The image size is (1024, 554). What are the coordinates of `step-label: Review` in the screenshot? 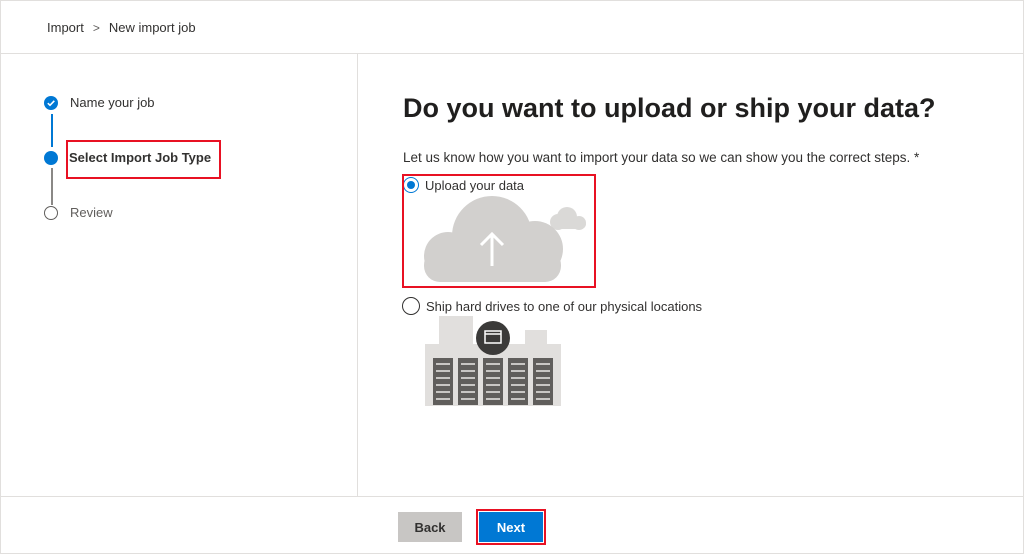 It's located at (91, 212).